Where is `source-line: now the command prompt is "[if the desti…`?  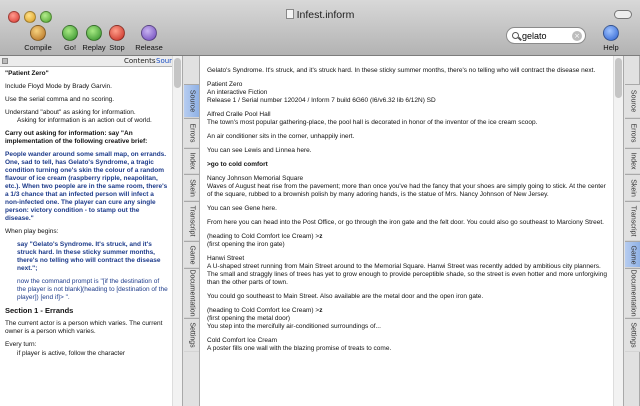
source-line: now the command prompt is "[if the desti… is located at coordinates (92, 289).